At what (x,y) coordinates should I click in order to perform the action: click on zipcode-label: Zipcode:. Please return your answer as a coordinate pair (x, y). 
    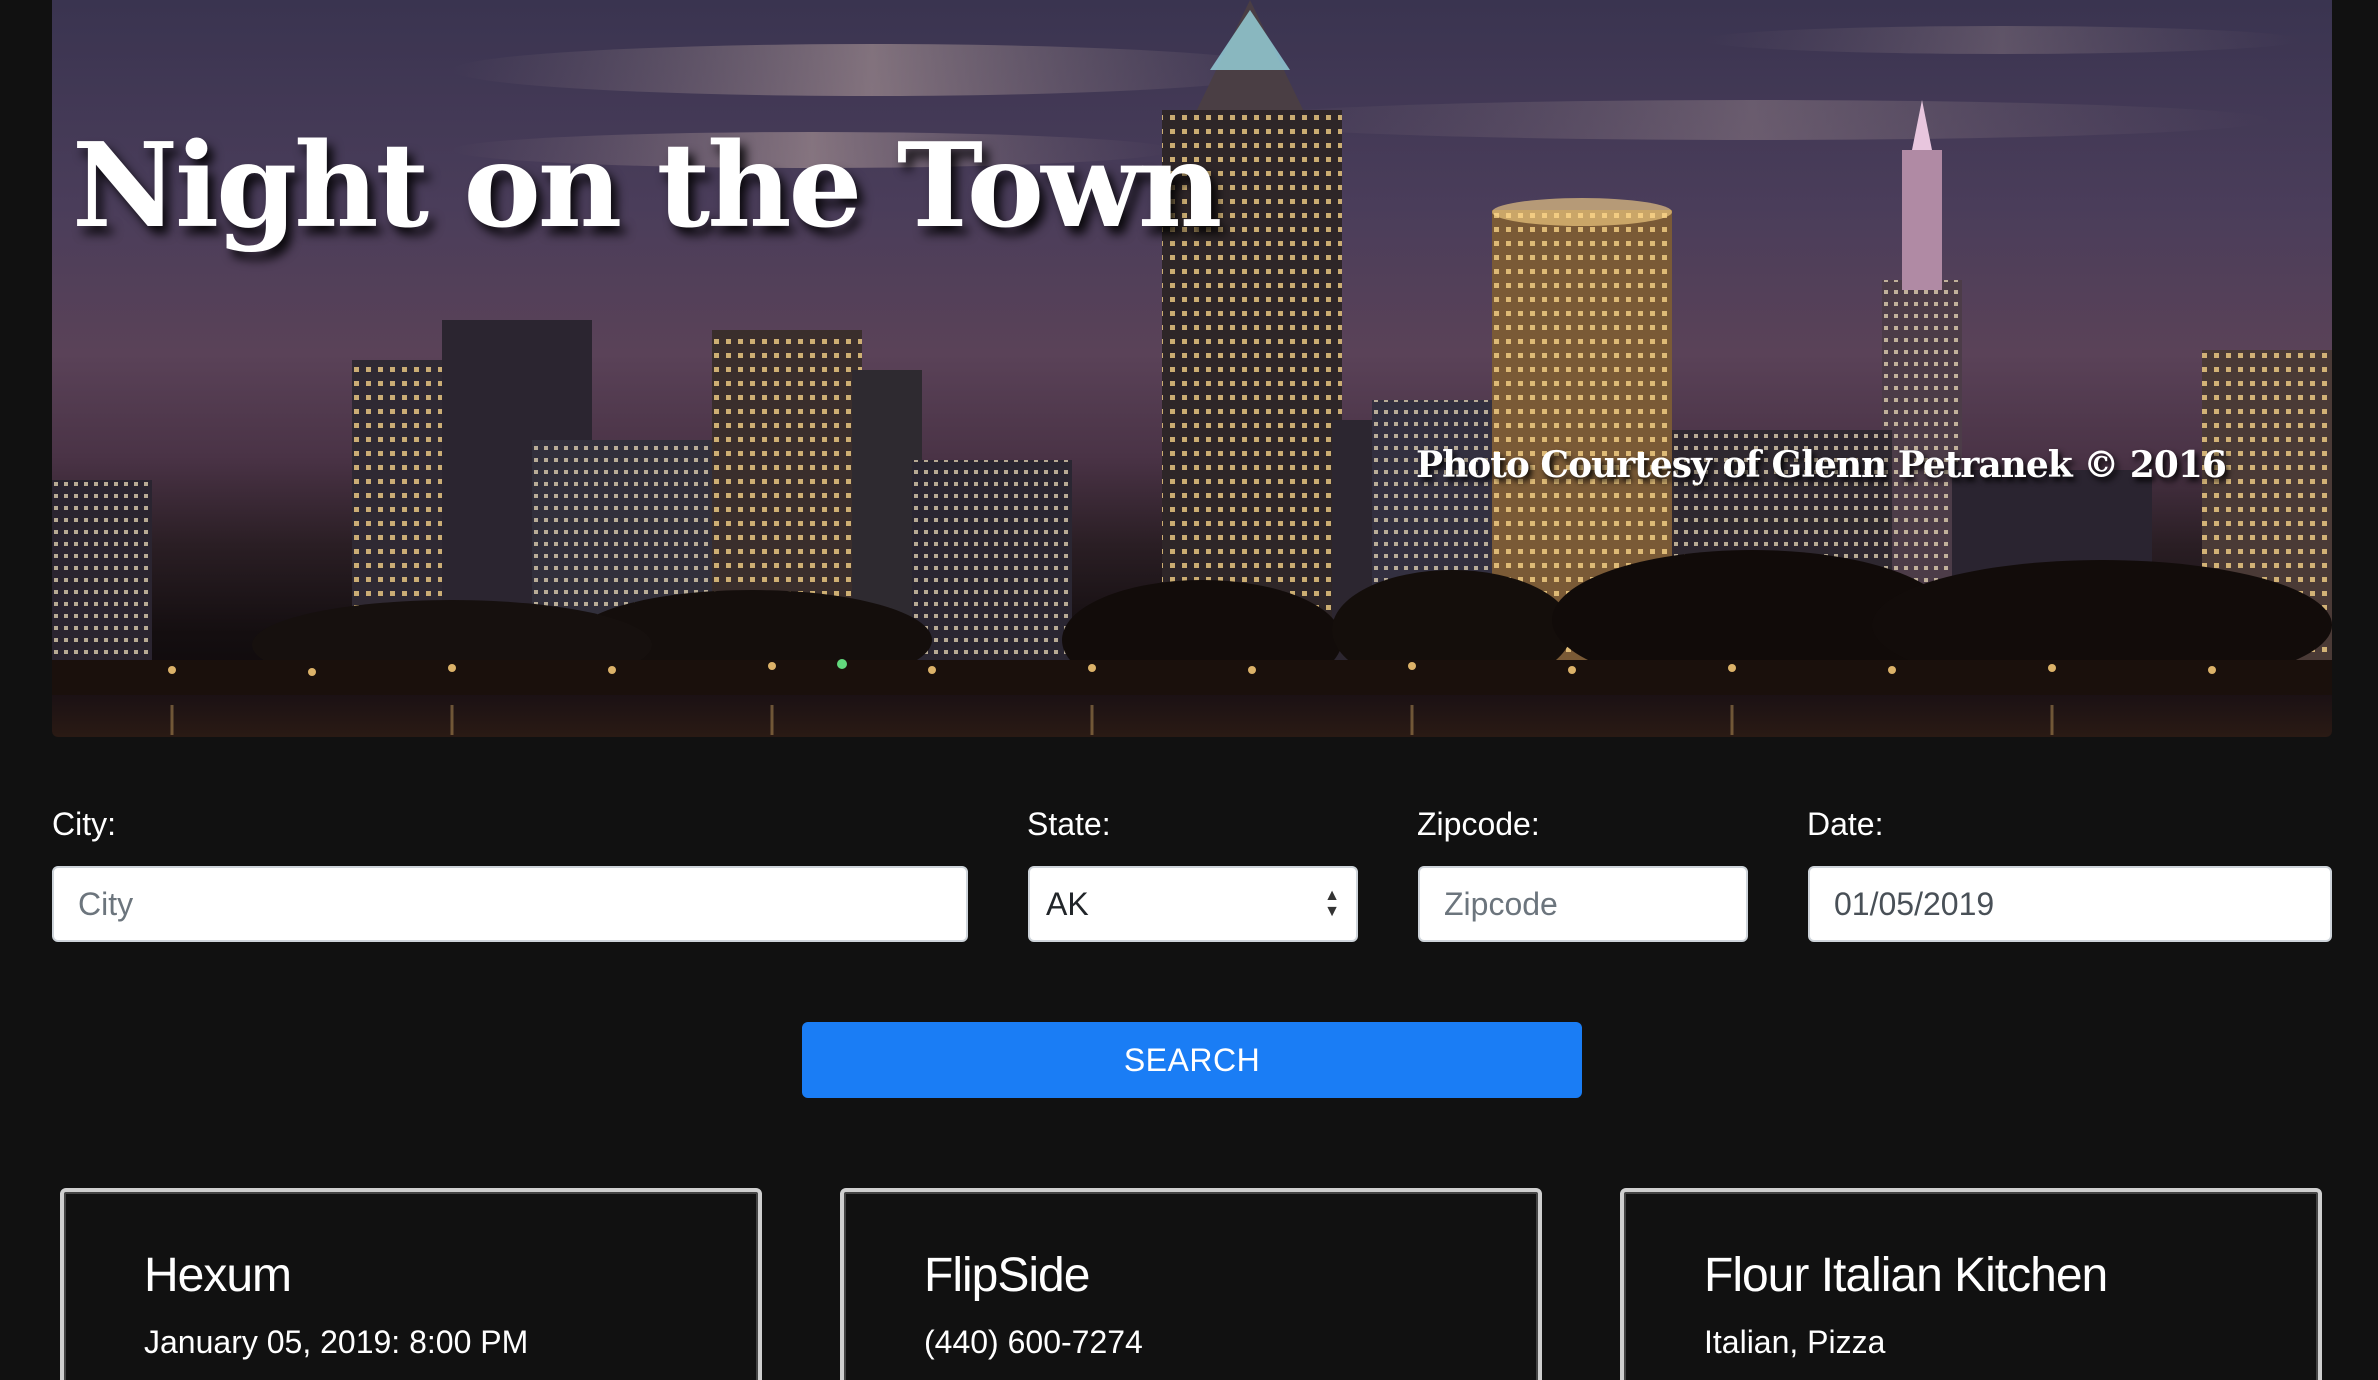
    Looking at the image, I should click on (1478, 824).